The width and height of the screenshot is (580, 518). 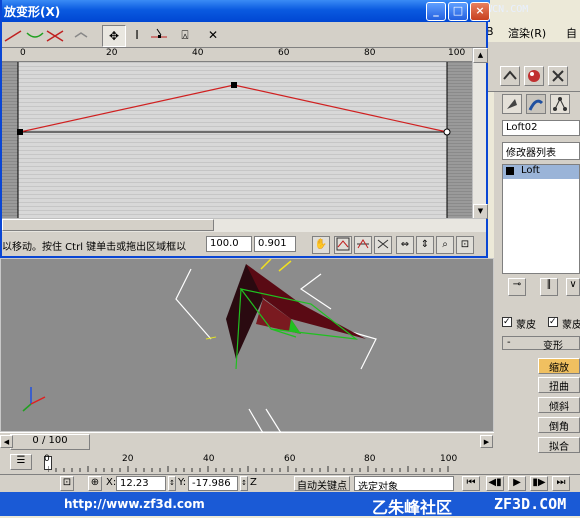 What do you see at coordinates (517, 287) in the screenshot?
I see `pin-stack-icon: ⊸` at bounding box center [517, 287].